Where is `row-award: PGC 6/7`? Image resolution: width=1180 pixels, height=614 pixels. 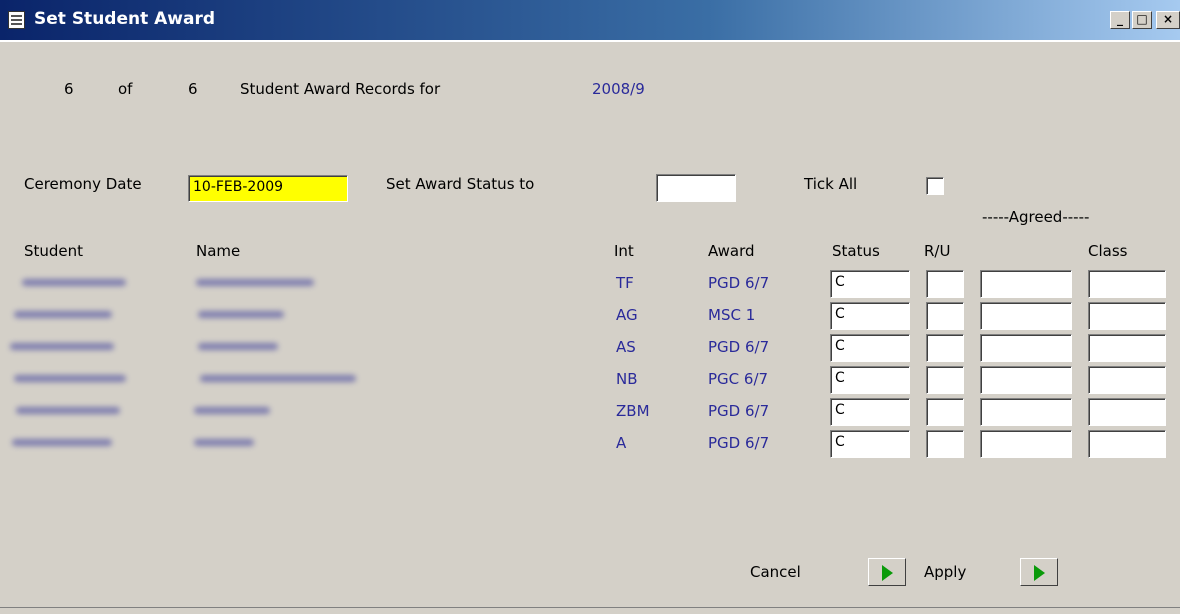
row-award: PGC 6/7 is located at coordinates (738, 379).